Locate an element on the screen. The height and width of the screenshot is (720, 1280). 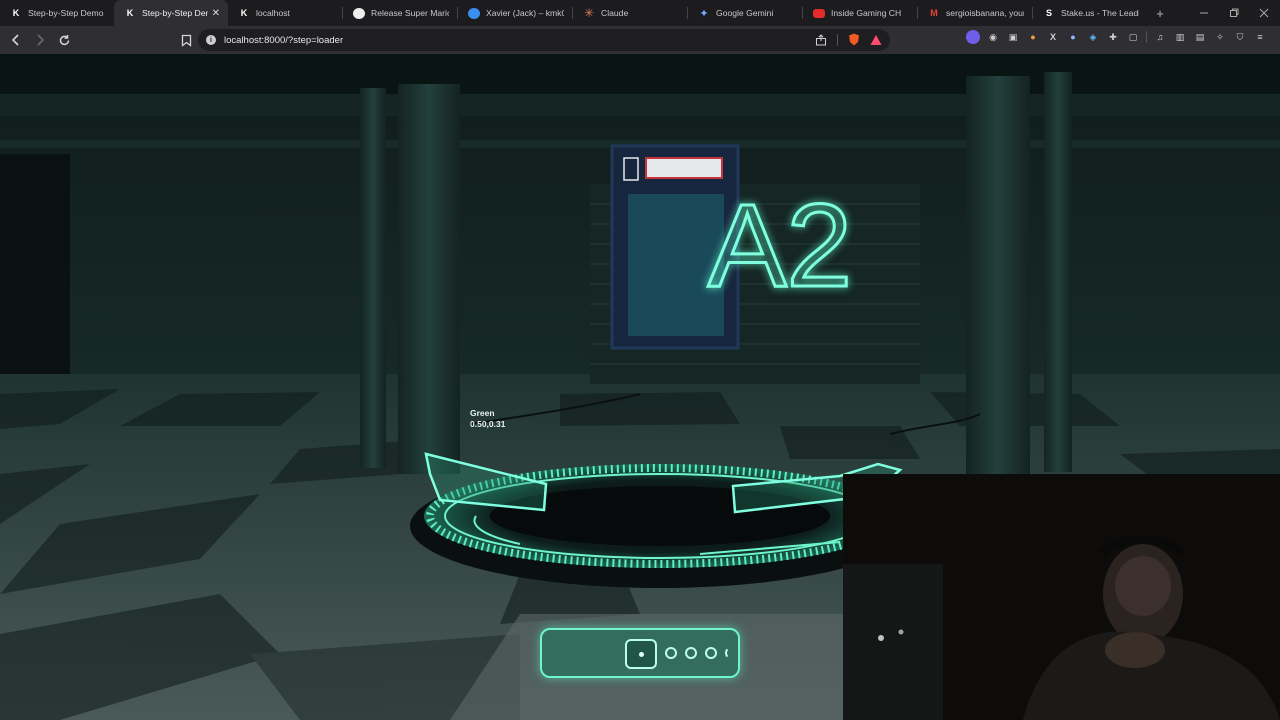
ceiling-beam is located at coordinates (640, 105).